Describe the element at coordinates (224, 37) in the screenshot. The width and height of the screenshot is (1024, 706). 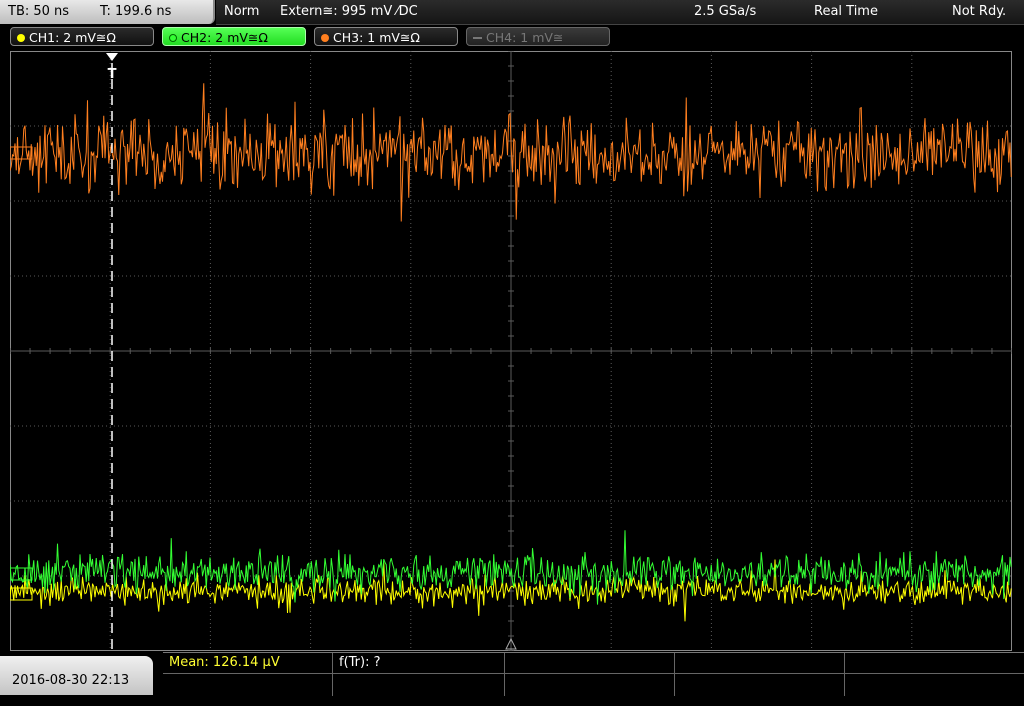
I see `channel-2-label: CH2: 2 mV≅Ω` at that location.